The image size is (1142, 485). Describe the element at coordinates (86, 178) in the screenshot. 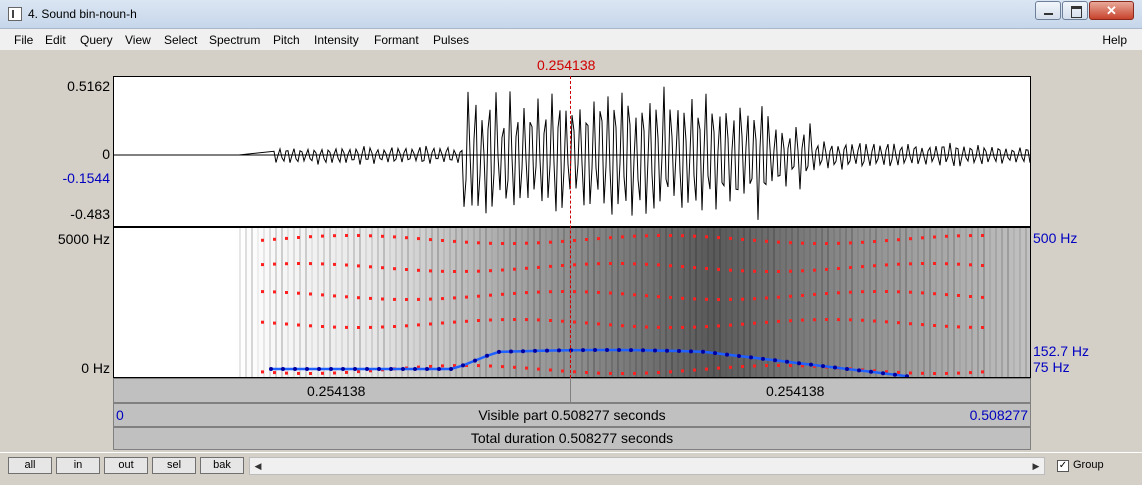

I see `waveform-y-cursor: -0.1544` at that location.